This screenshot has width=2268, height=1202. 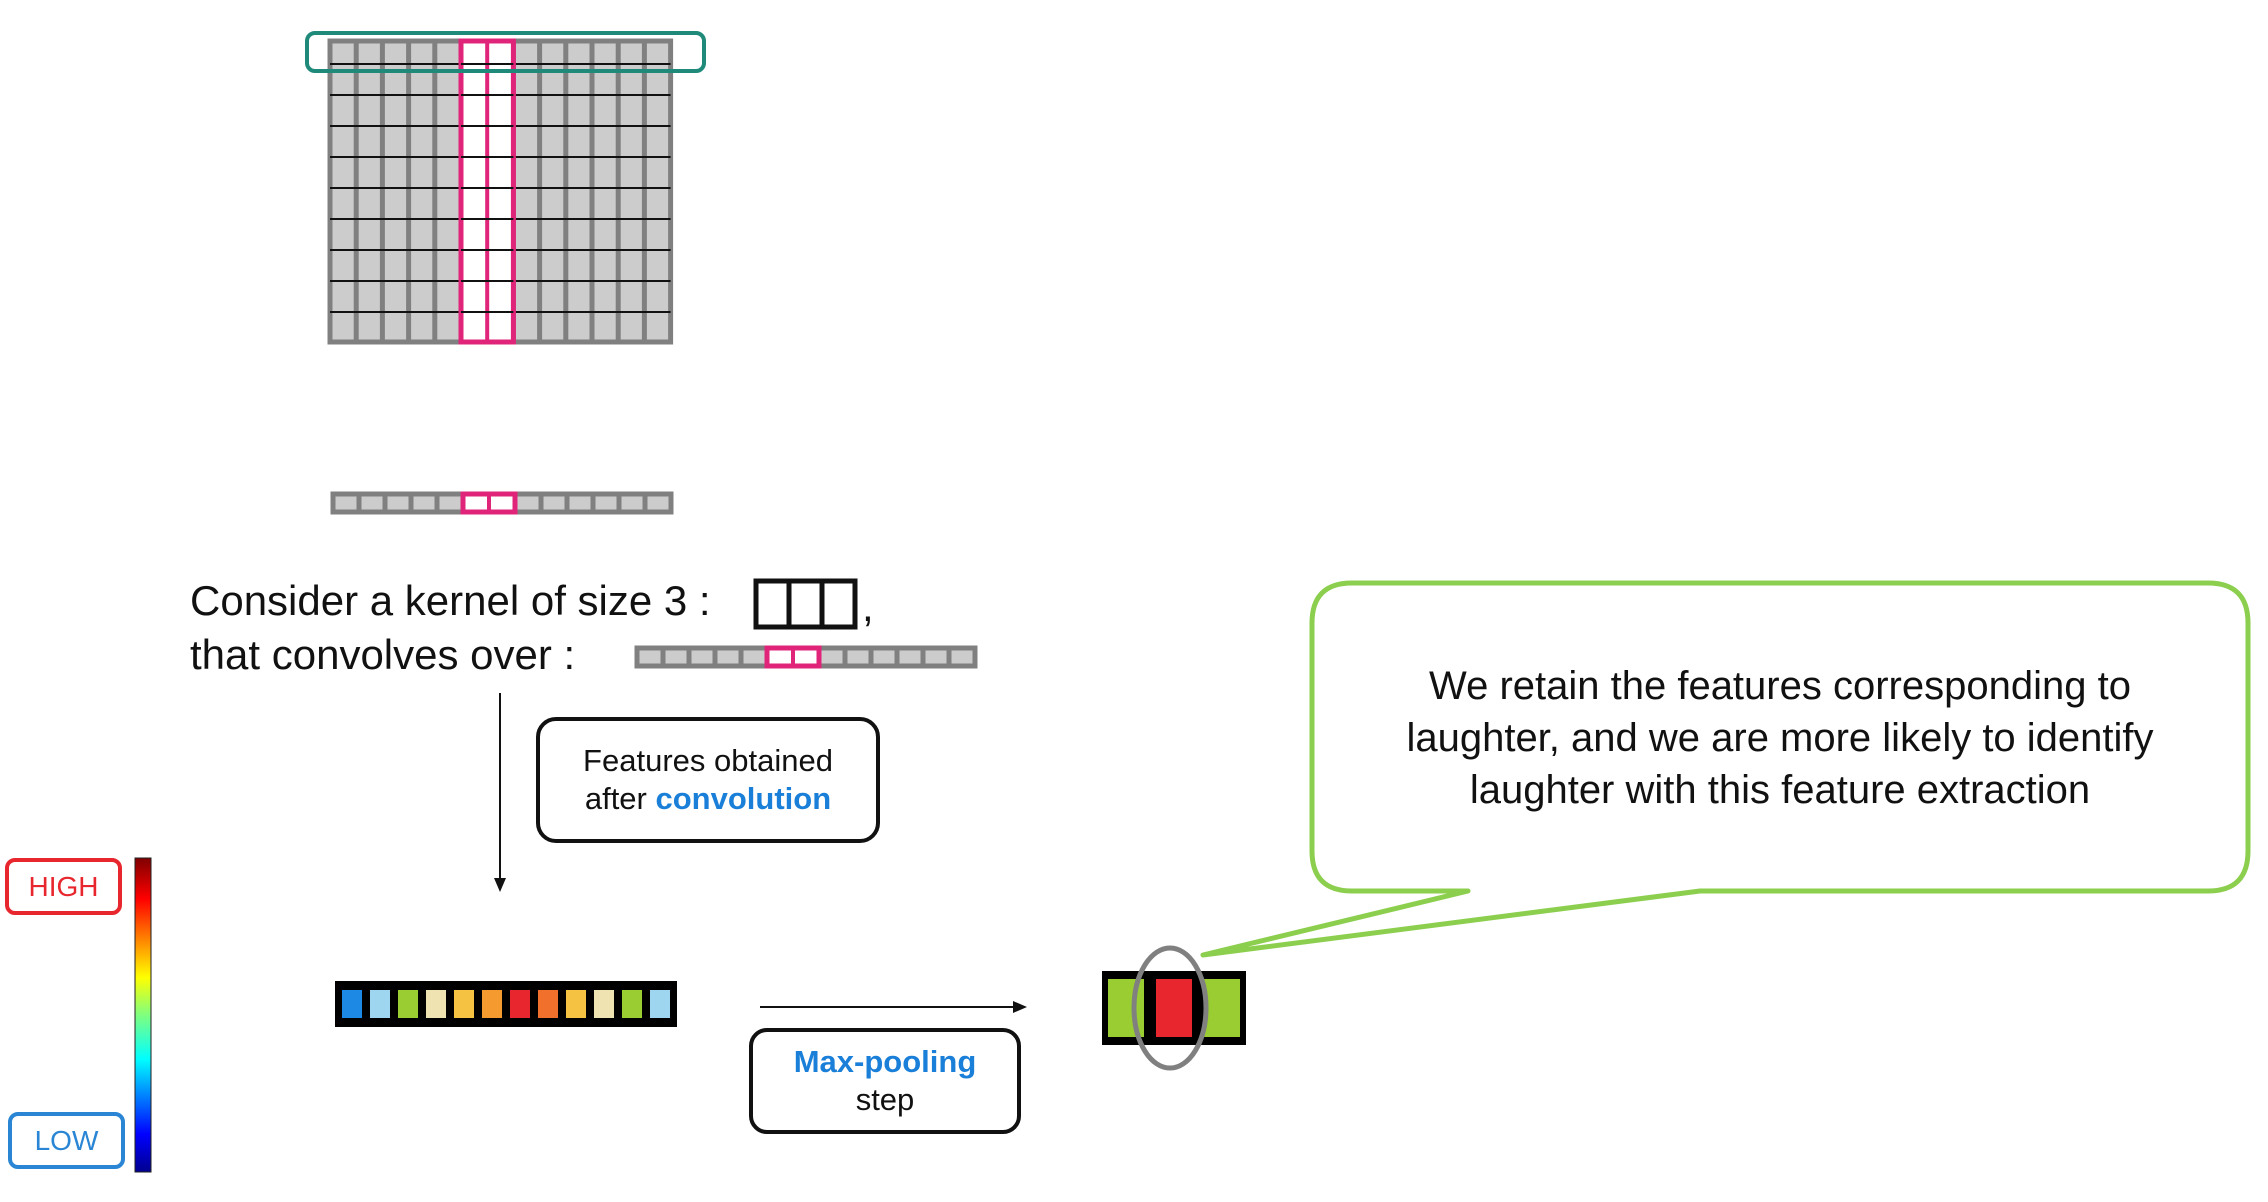 I want to click on max-pooling-accent: Max-pooling, so click(x=885, y=1061).